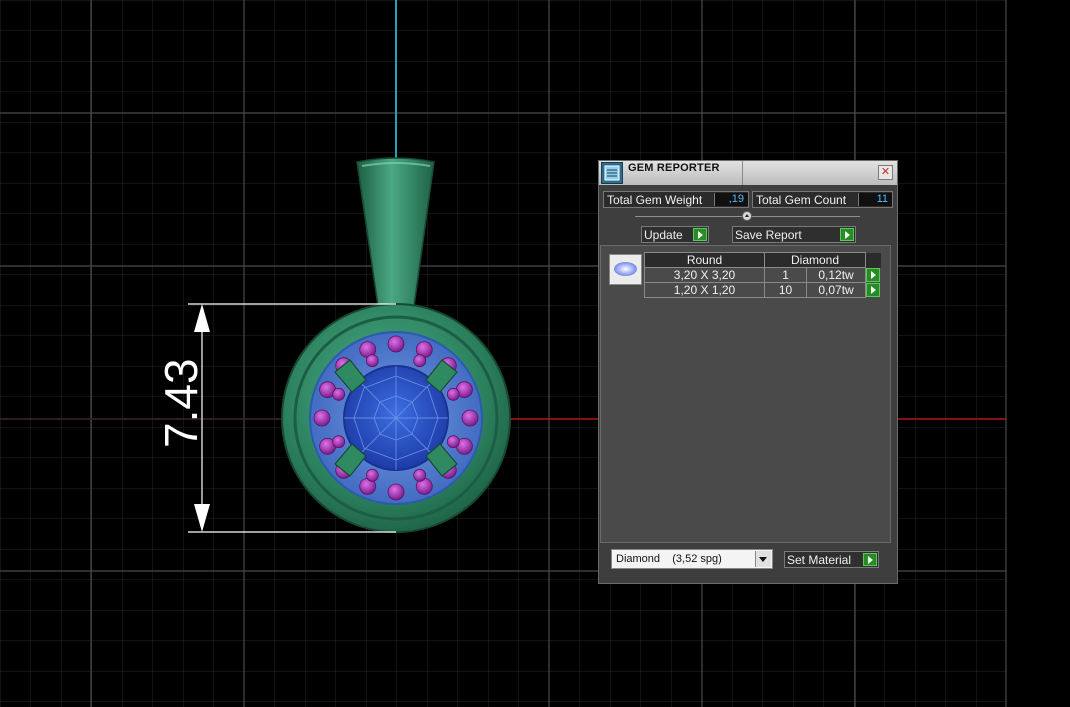  What do you see at coordinates (395, 234) in the screenshot?
I see `bail` at bounding box center [395, 234].